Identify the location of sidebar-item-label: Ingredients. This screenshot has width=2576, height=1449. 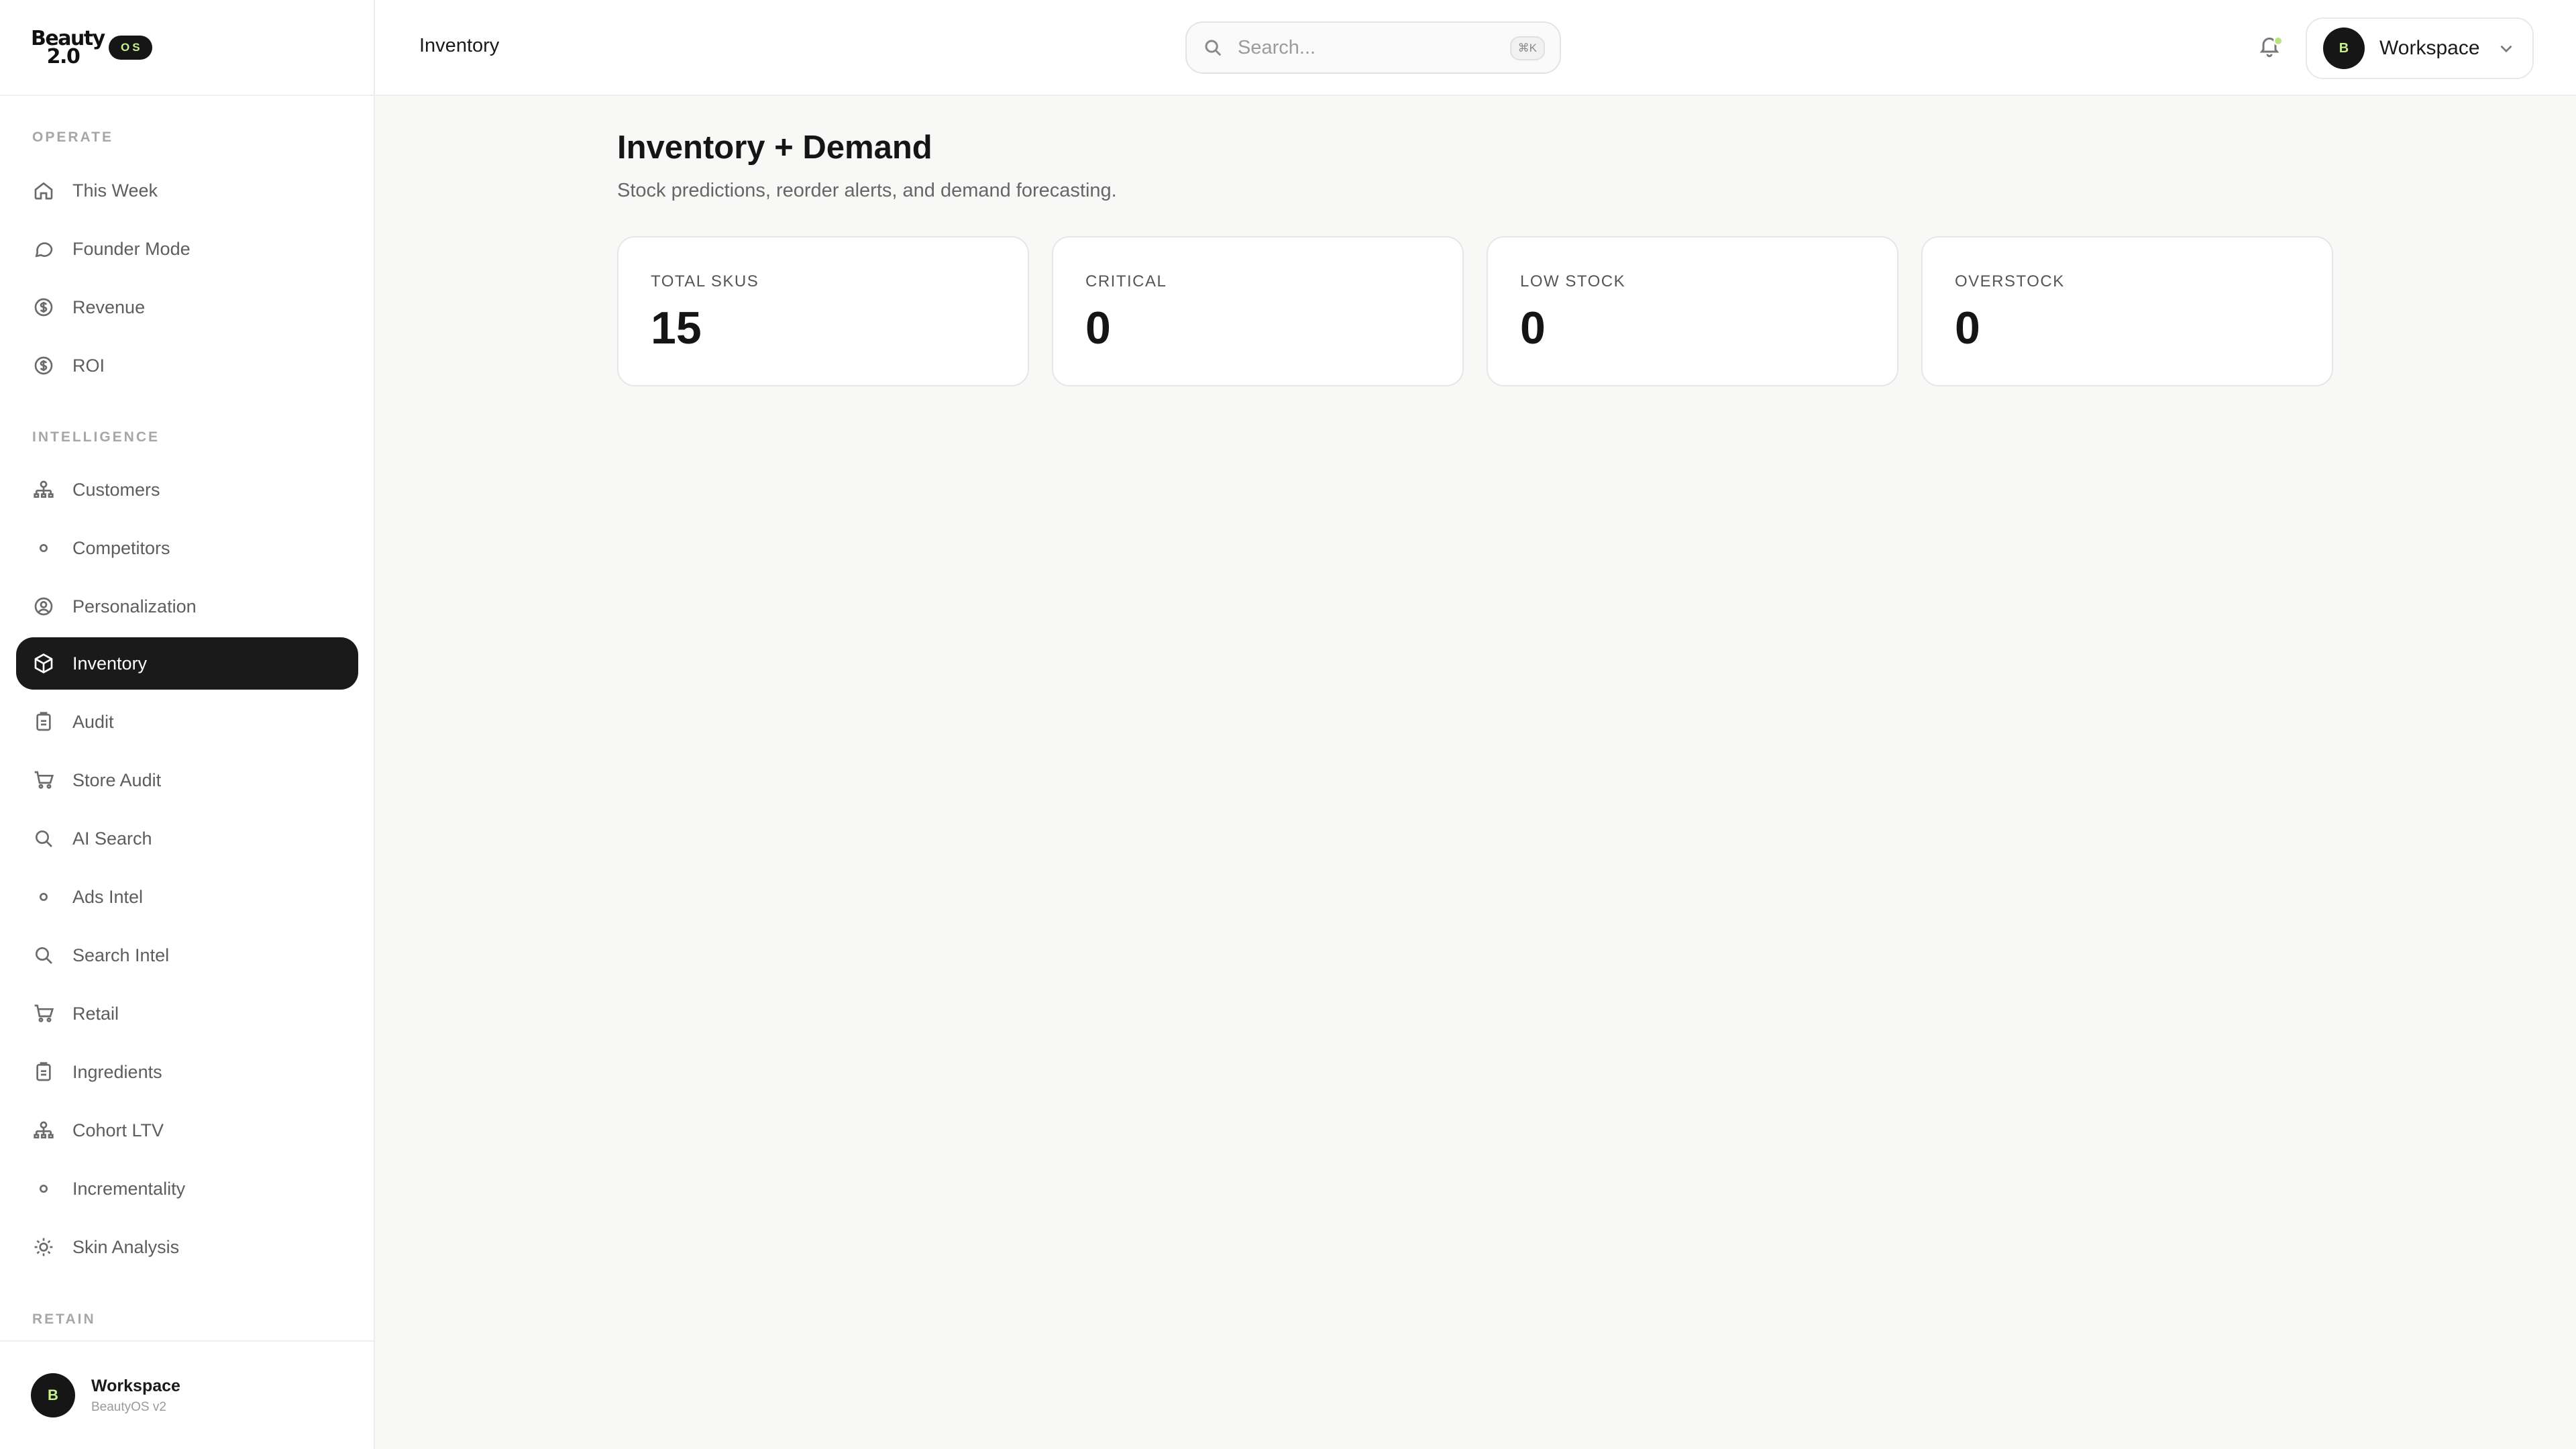
(117, 1071).